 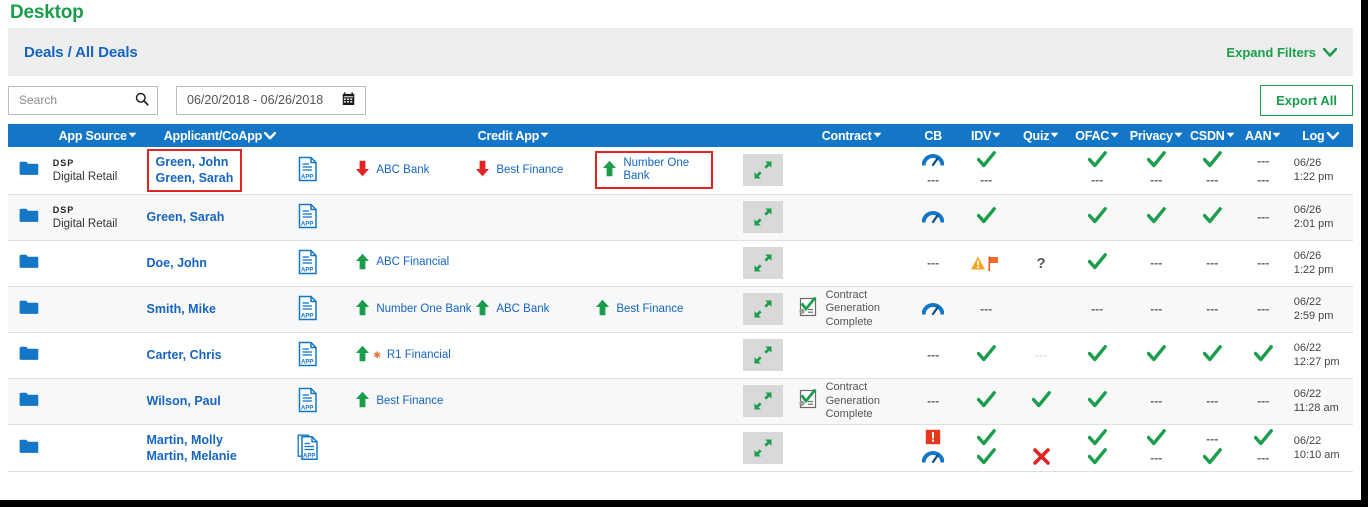 I want to click on column-header-csdn: CSDN, so click(x=1212, y=135).